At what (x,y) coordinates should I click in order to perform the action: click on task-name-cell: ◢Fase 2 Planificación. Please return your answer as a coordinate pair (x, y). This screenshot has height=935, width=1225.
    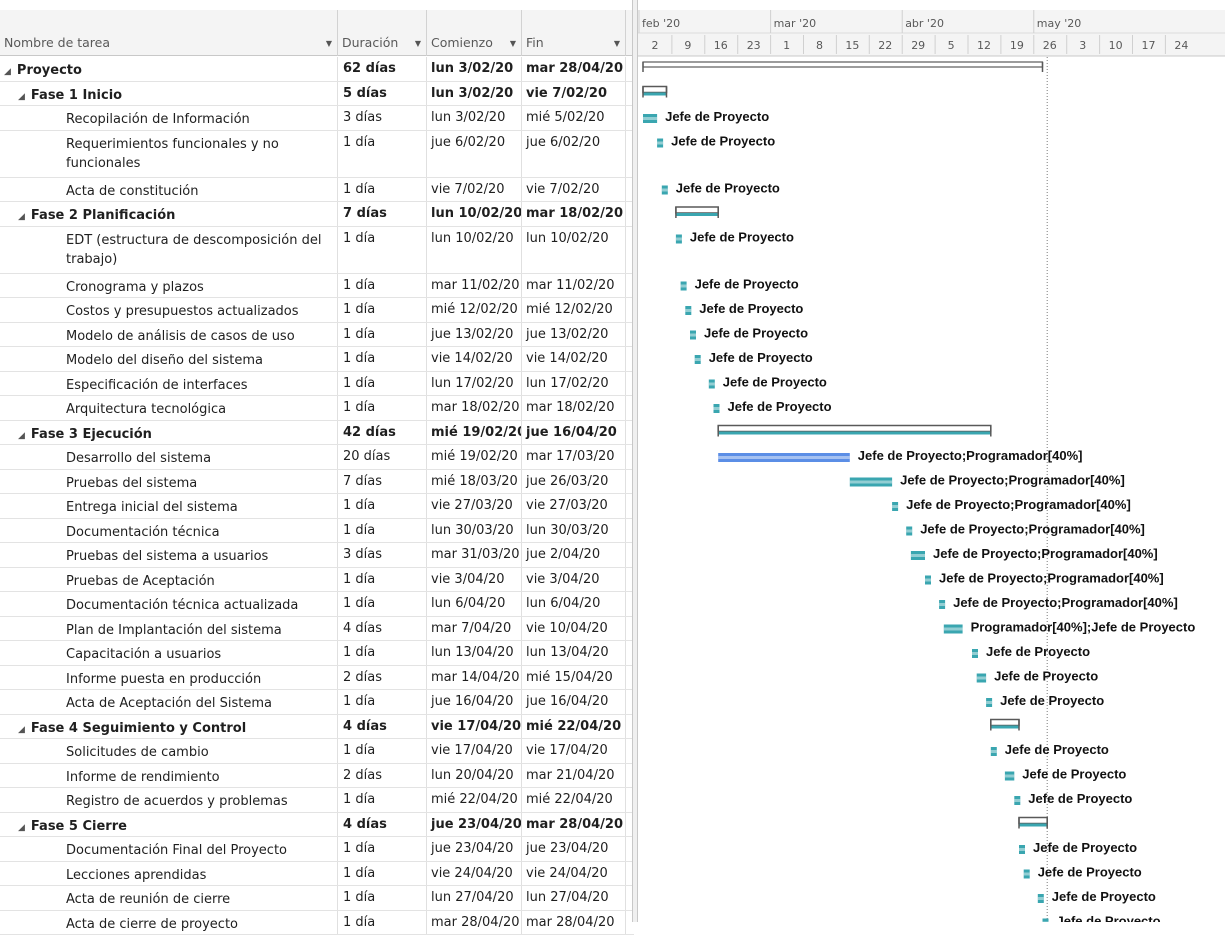
    Looking at the image, I should click on (169, 214).